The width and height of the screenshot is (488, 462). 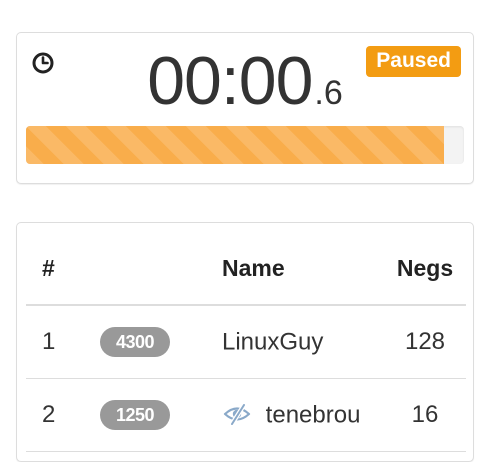 What do you see at coordinates (428, 415) in the screenshot?
I see `player-negs: 16` at bounding box center [428, 415].